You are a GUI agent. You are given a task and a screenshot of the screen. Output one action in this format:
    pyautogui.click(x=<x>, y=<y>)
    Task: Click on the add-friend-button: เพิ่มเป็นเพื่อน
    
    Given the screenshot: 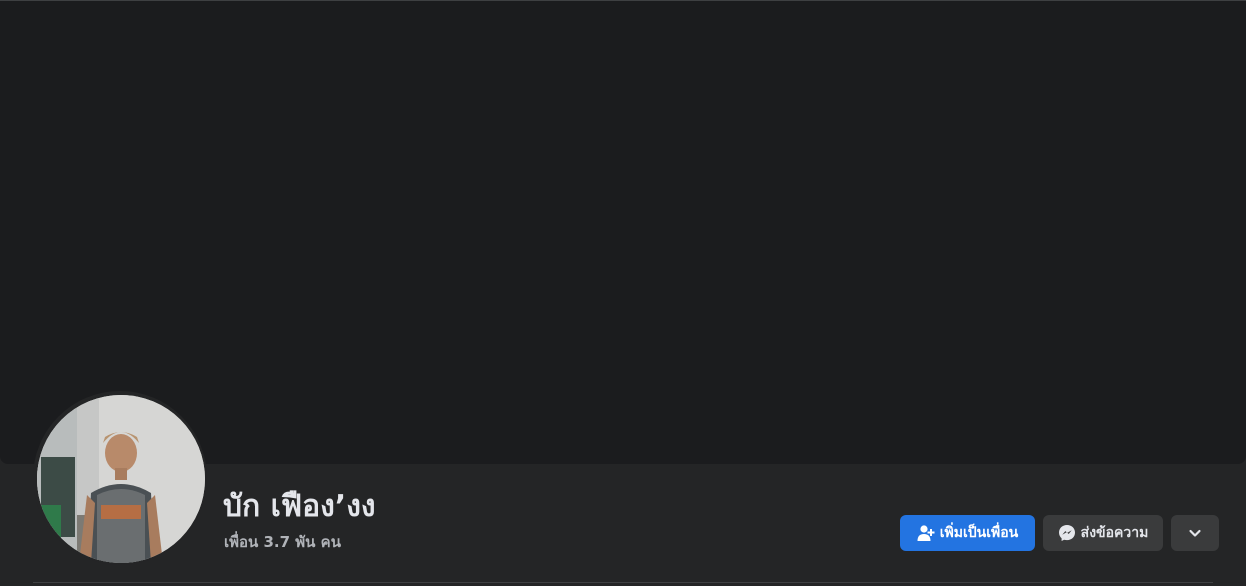 What is the action you would take?
    pyautogui.click(x=967, y=533)
    